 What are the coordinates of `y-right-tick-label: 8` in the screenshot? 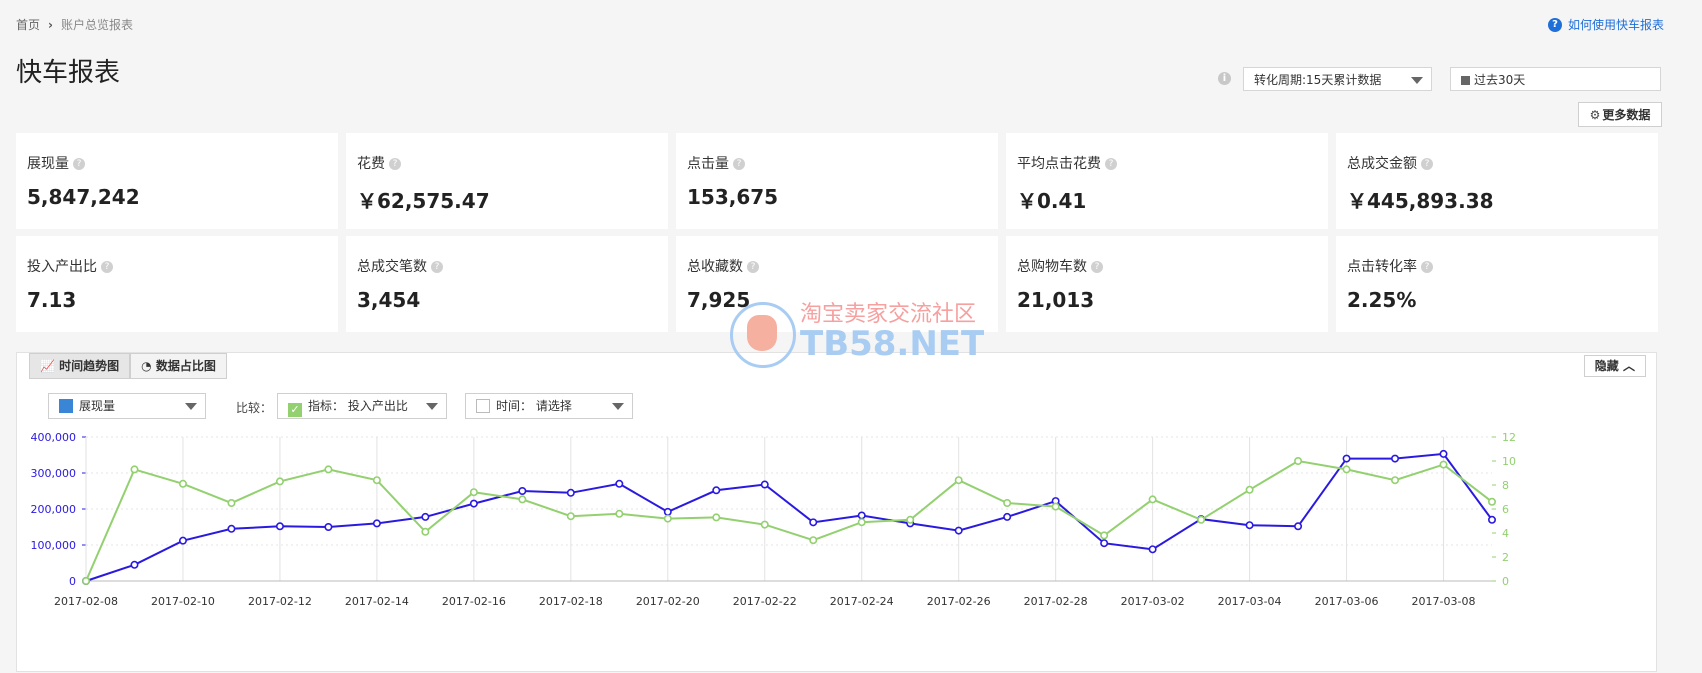 It's located at (1505, 485).